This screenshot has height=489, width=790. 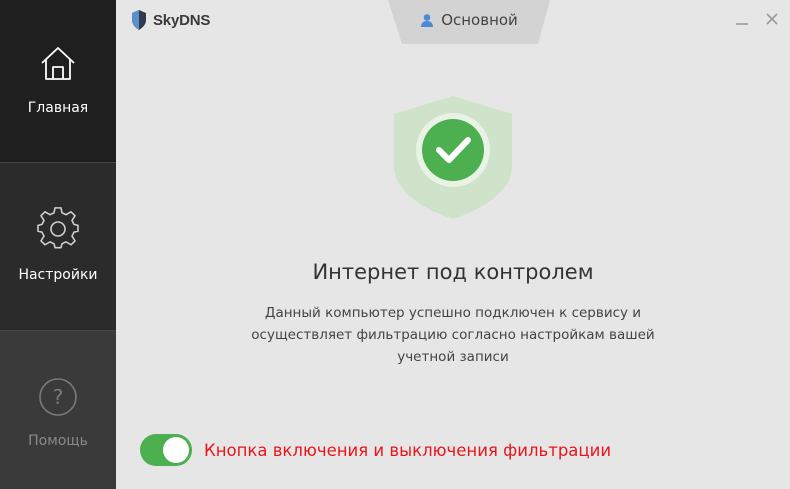 I want to click on status-desc-line: учетной записи, so click(x=453, y=357).